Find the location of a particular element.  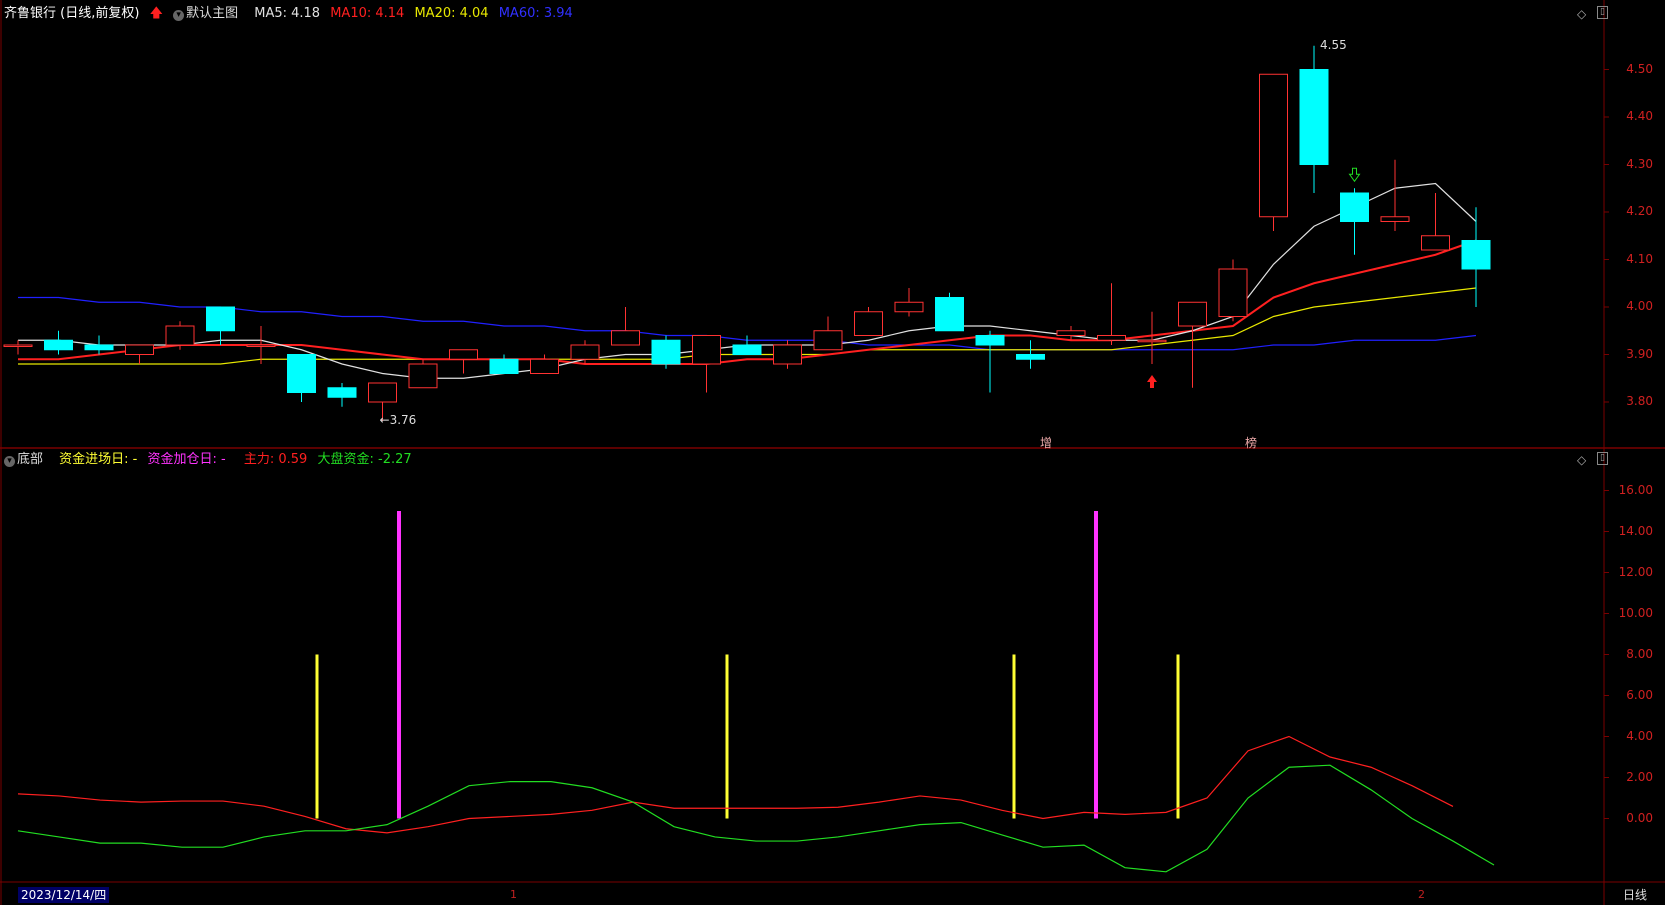

main-chart-label: 默认主图 is located at coordinates (212, 13).